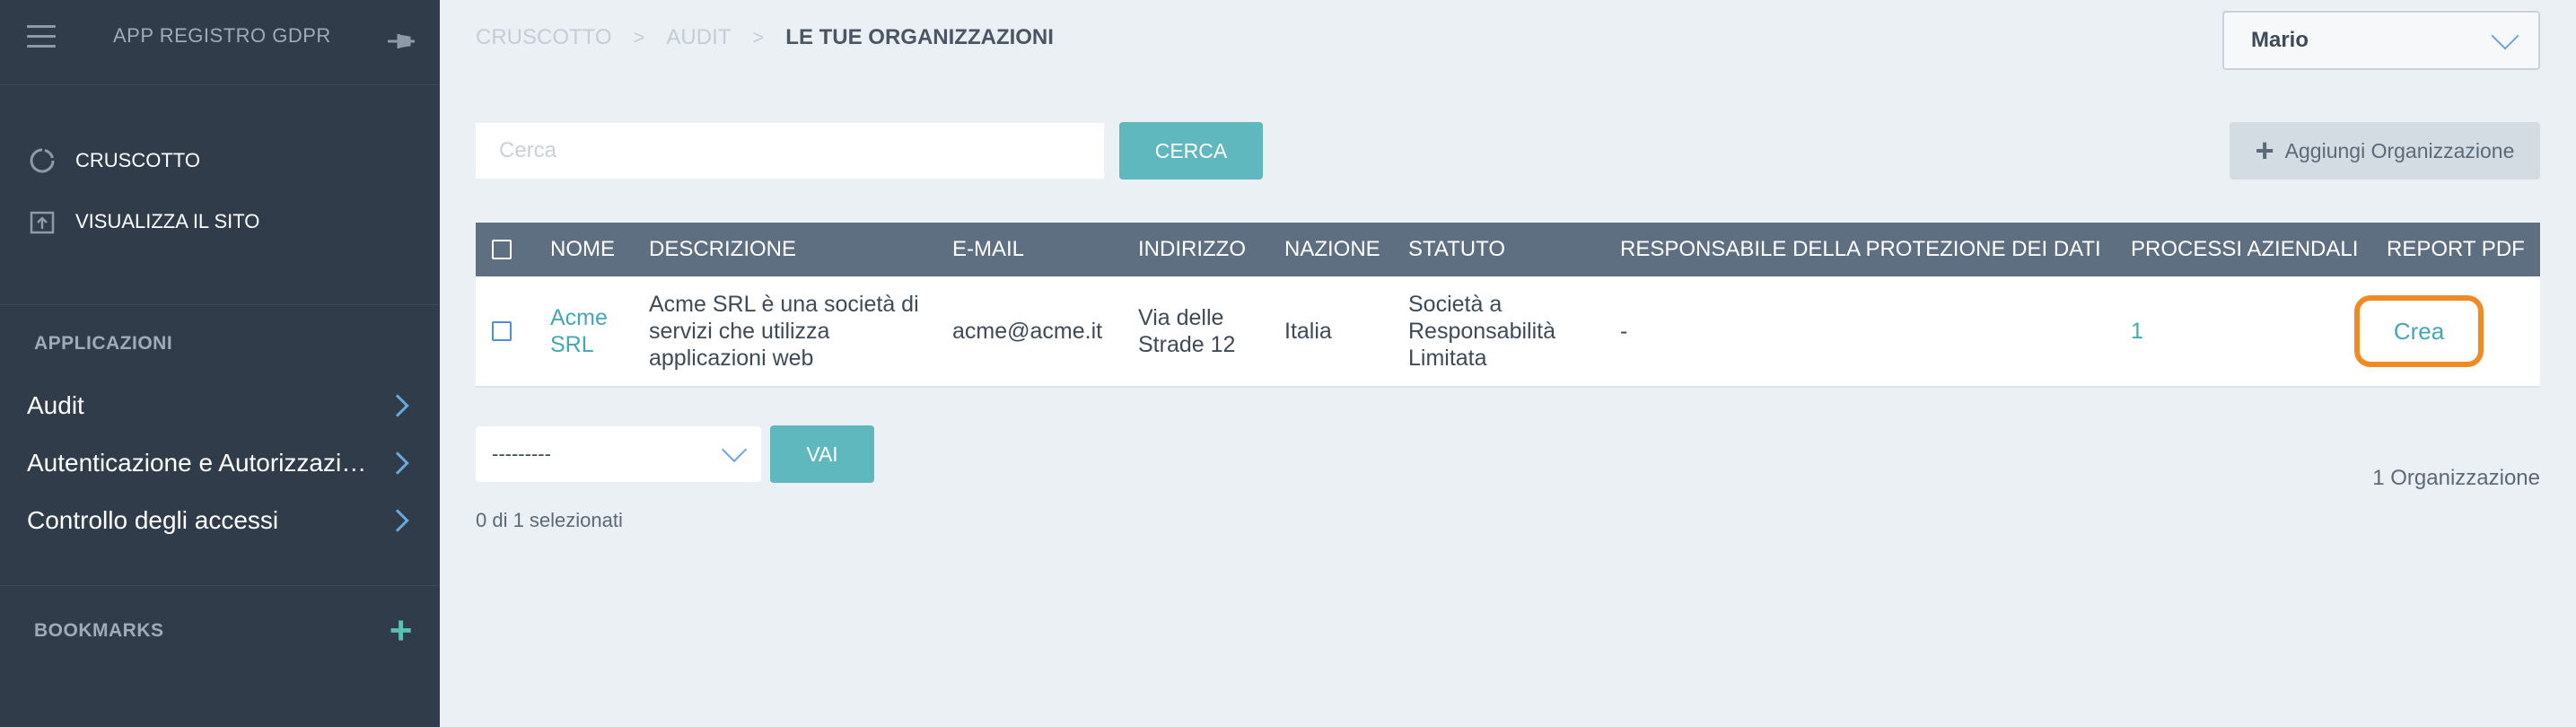 Image resolution: width=2576 pixels, height=727 pixels. What do you see at coordinates (722, 249) in the screenshot?
I see `column-header-descrizione: DESCRIZIONE` at bounding box center [722, 249].